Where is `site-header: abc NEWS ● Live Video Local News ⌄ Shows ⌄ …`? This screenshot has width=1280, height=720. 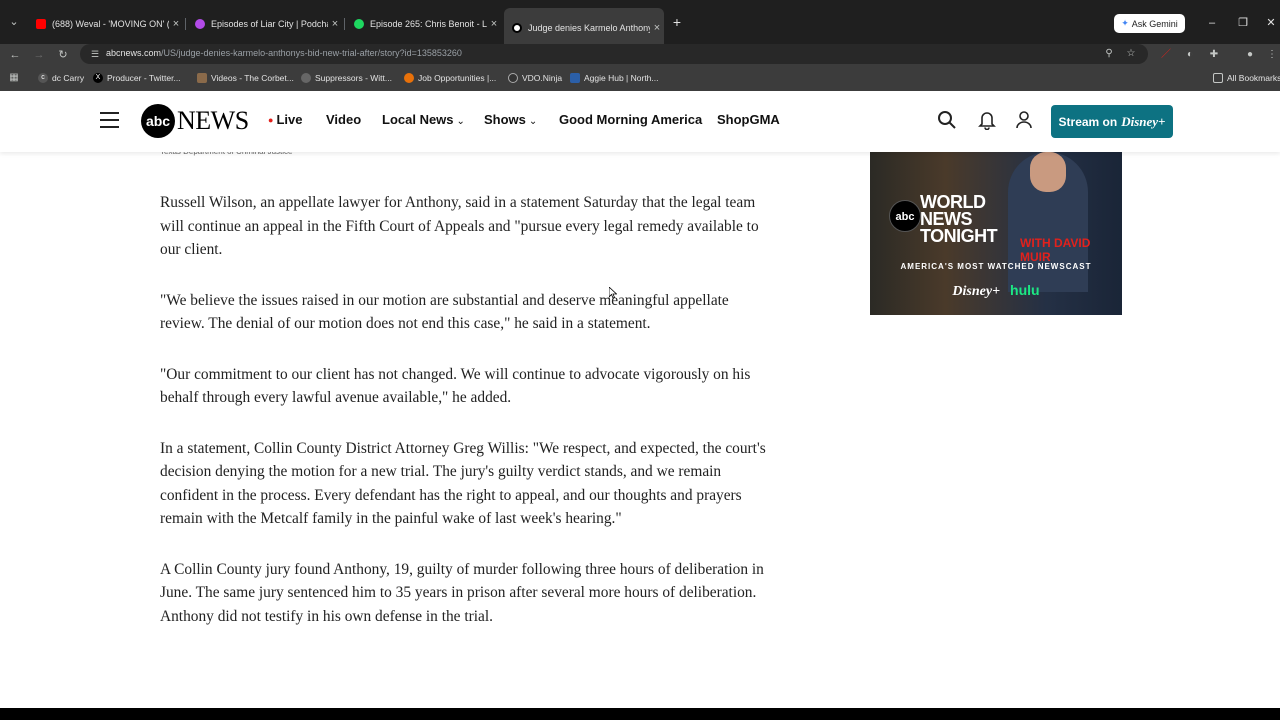 site-header: abc NEWS ● Live Video Local News ⌄ Shows ⌄ … is located at coordinates (640, 121).